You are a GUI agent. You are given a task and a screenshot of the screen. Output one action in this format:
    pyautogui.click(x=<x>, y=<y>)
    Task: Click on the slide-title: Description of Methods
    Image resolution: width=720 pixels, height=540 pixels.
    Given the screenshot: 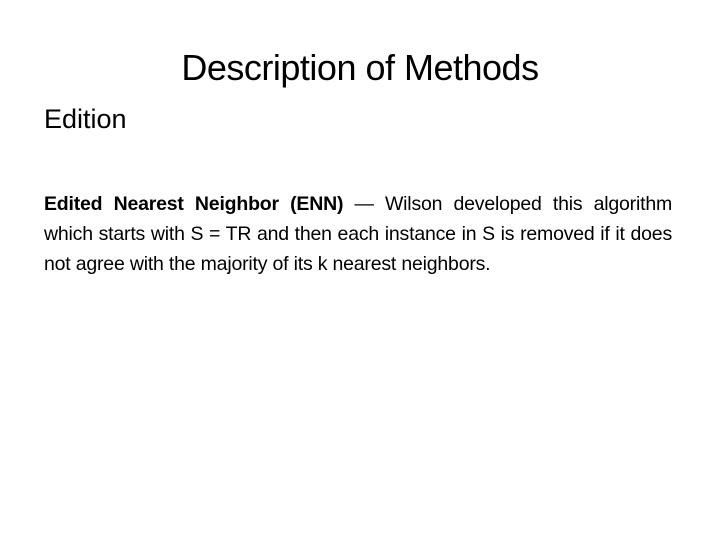 What is the action you would take?
    pyautogui.click(x=360, y=67)
    